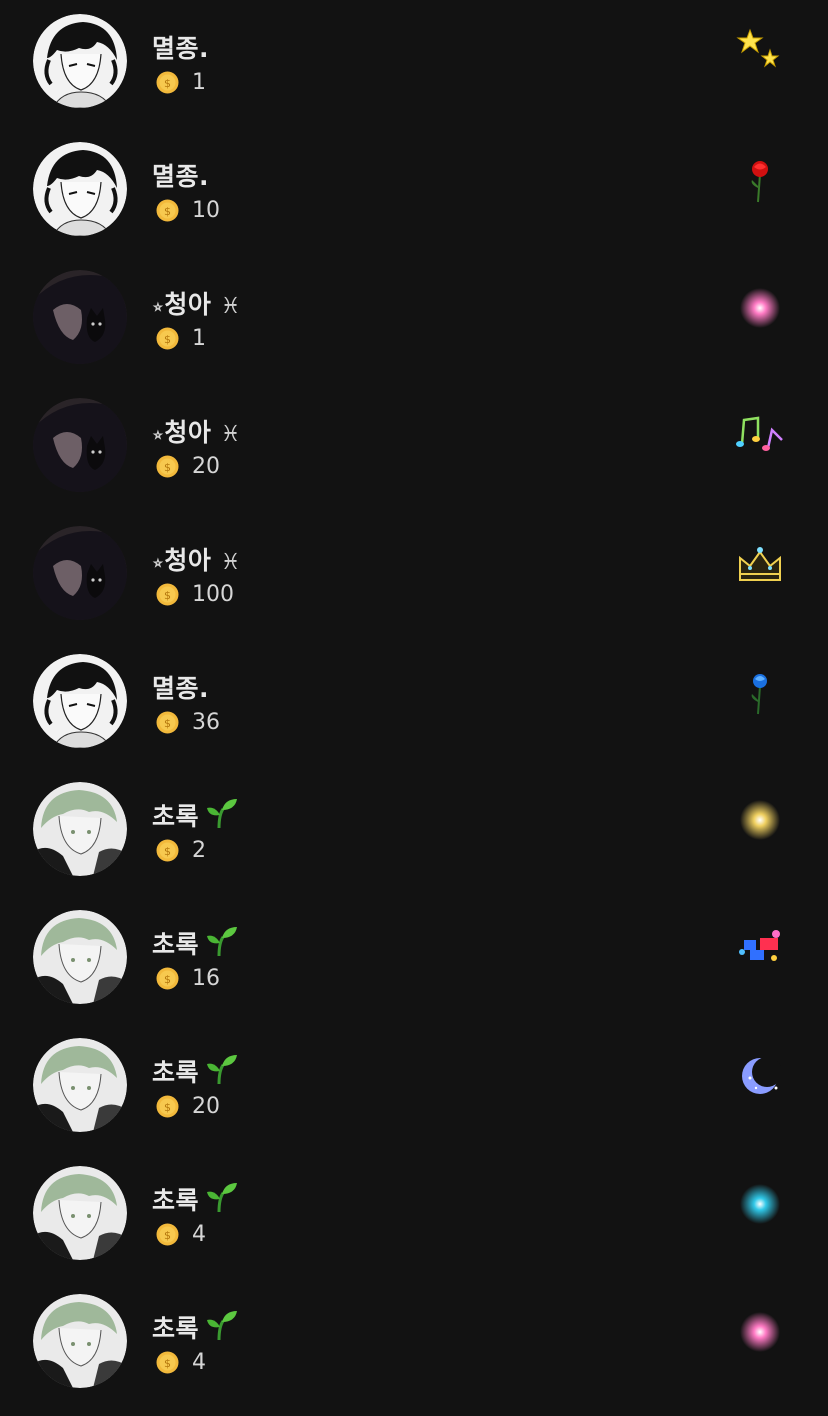  What do you see at coordinates (414, 64) in the screenshot?
I see `list-item: 멸종. $ 1` at bounding box center [414, 64].